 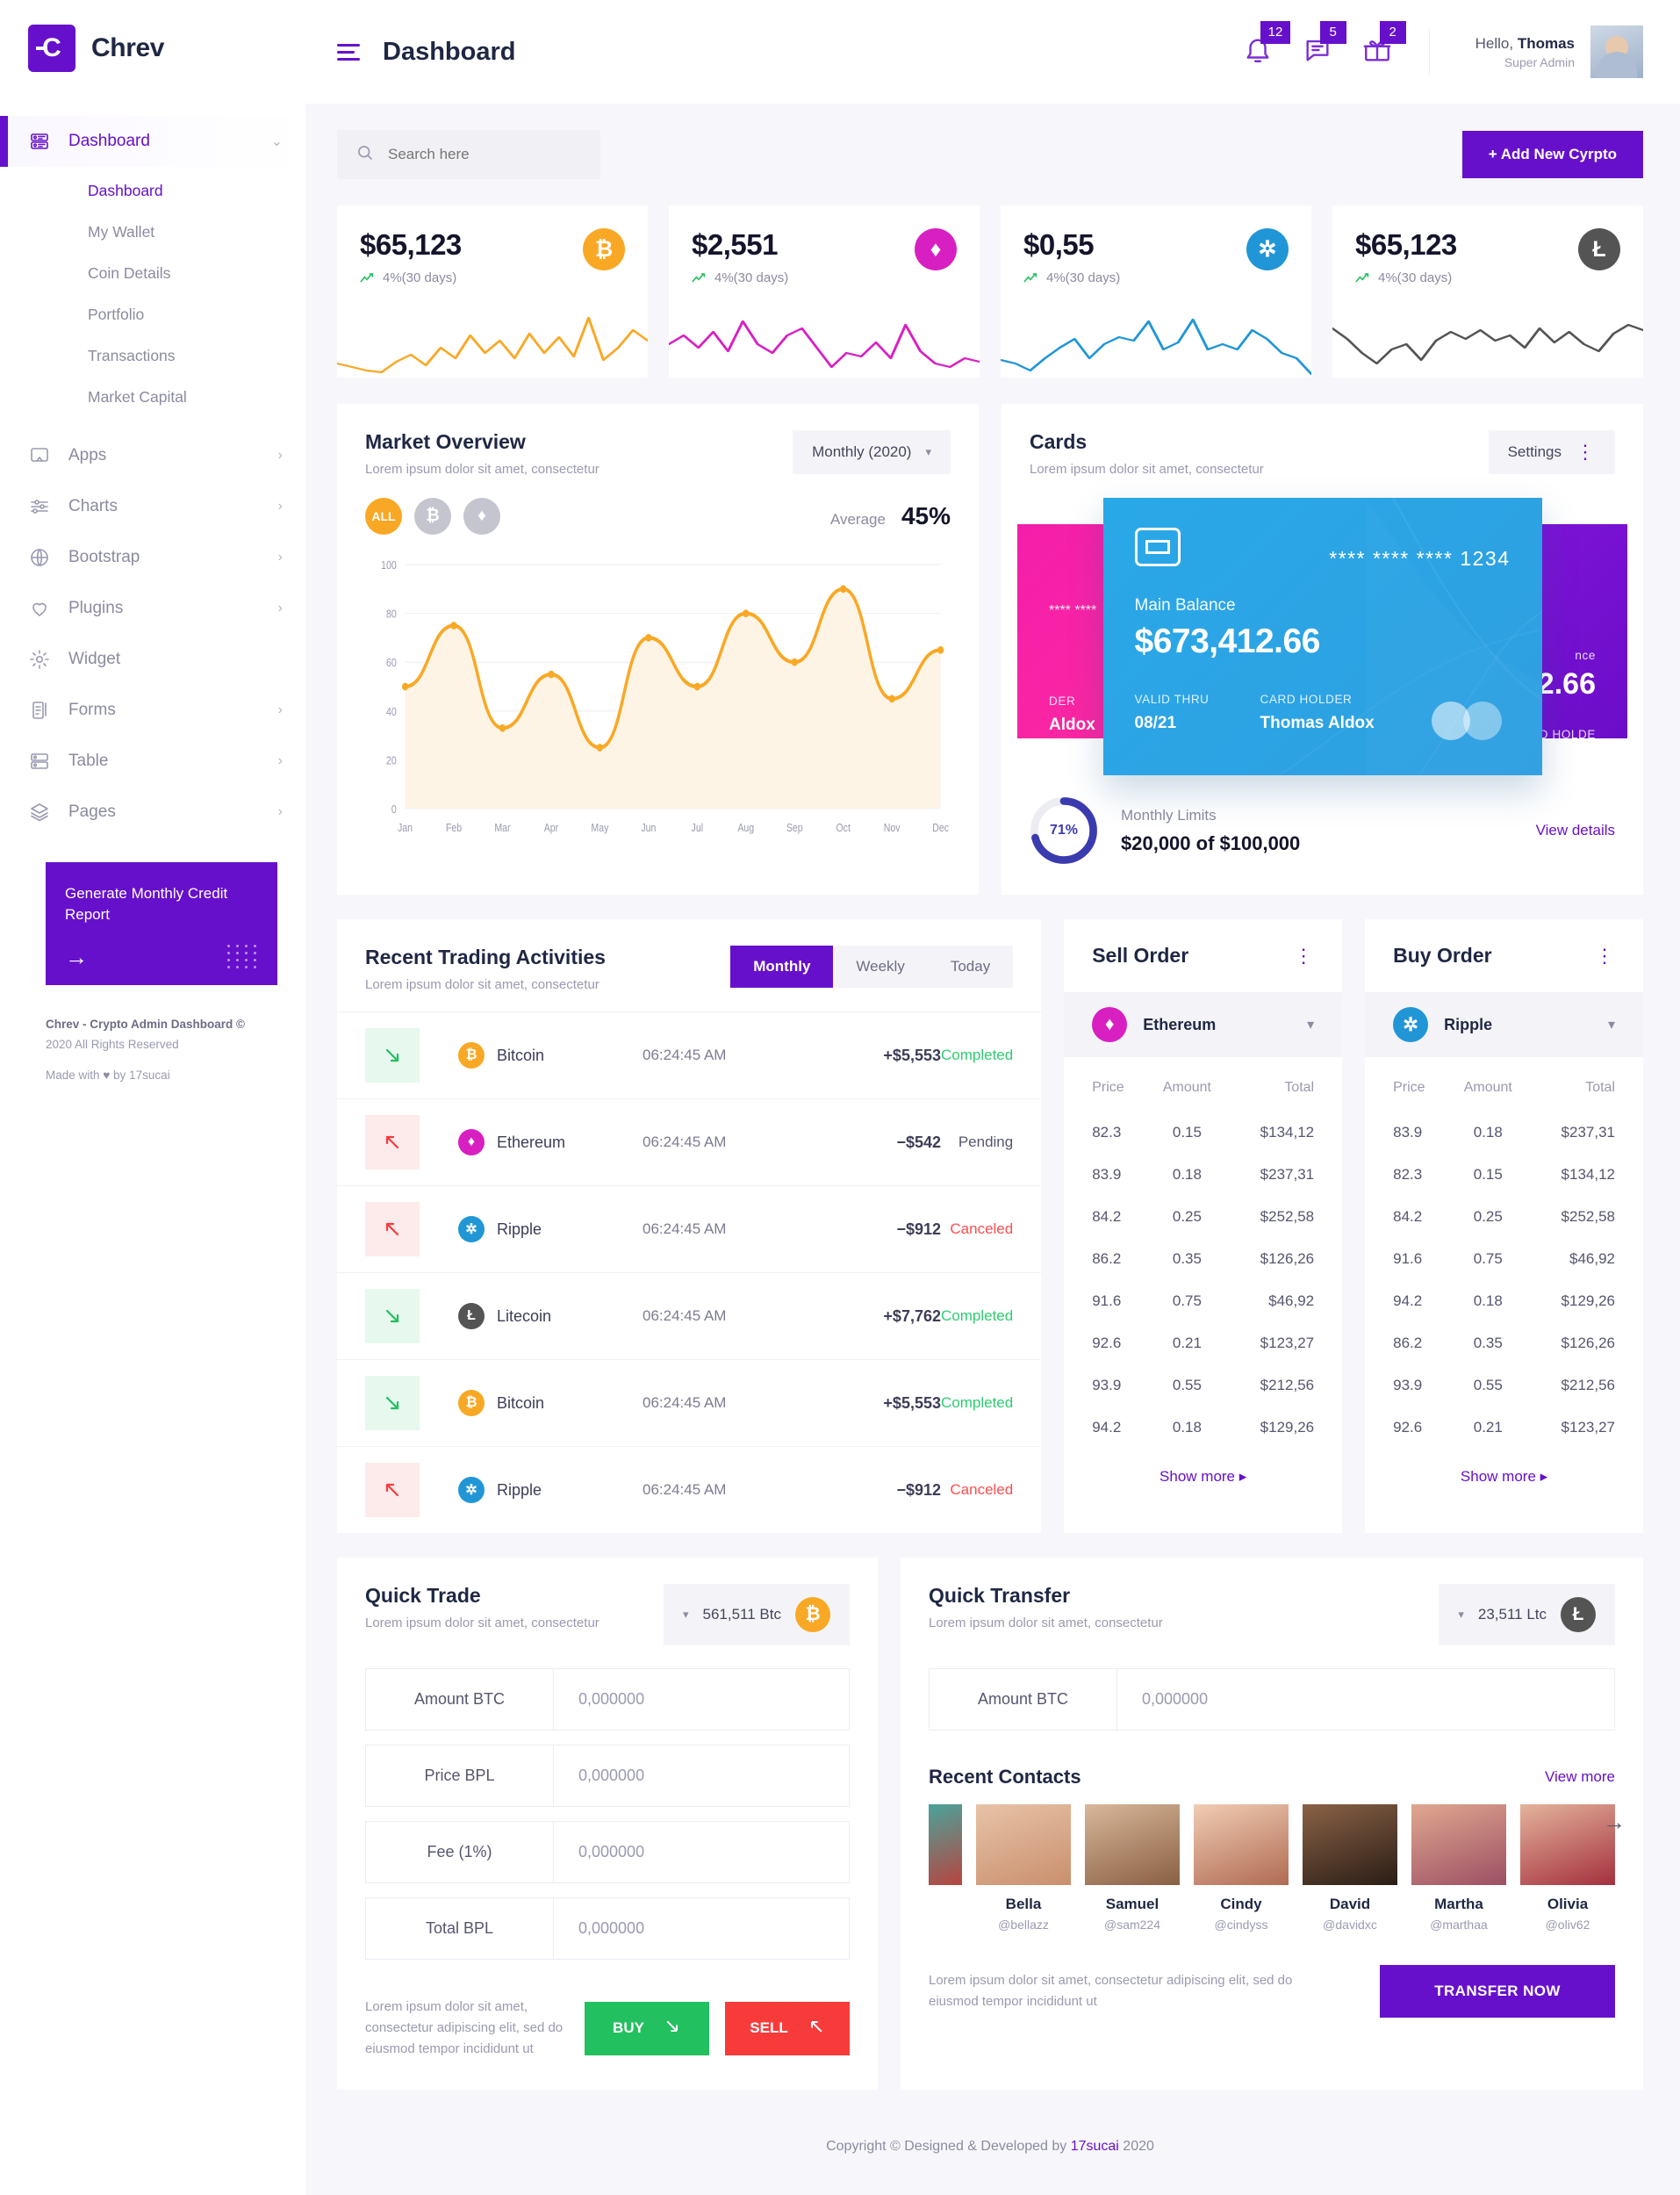 What do you see at coordinates (492, 291) in the screenshot?
I see `stat-card-bitcoin: $65,123 4%(30 days) ₿` at bounding box center [492, 291].